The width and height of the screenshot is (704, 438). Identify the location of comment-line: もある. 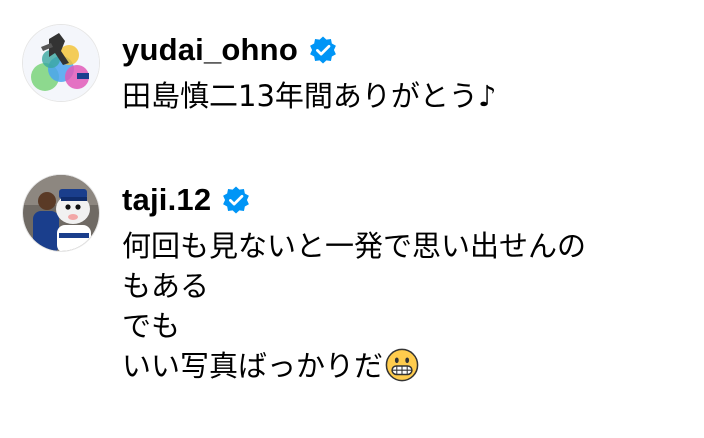
(166, 286).